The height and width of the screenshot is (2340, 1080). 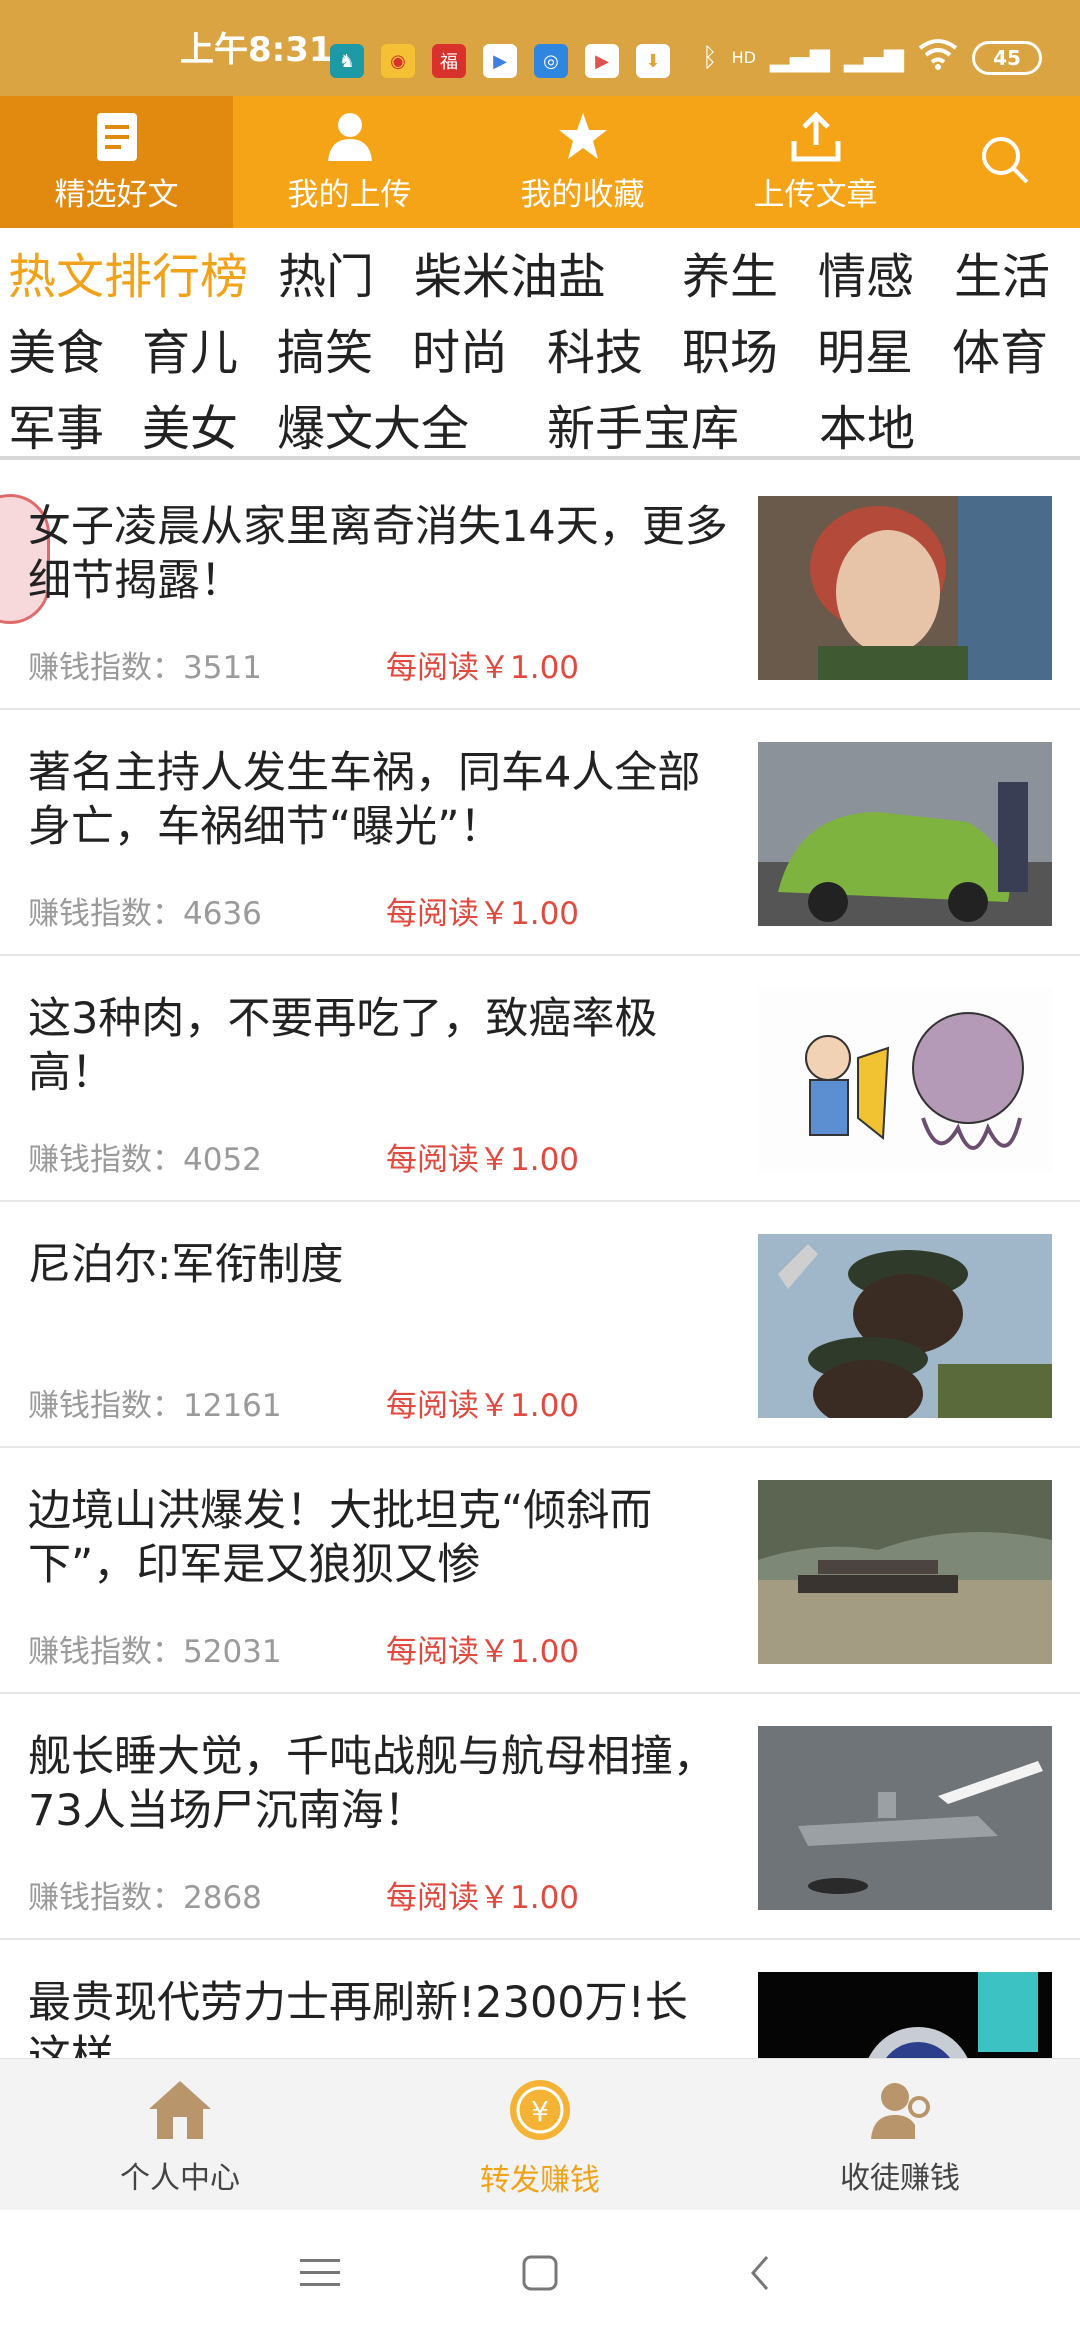 I want to click on tab-my-favorites: 我的收藏, so click(x=582, y=162).